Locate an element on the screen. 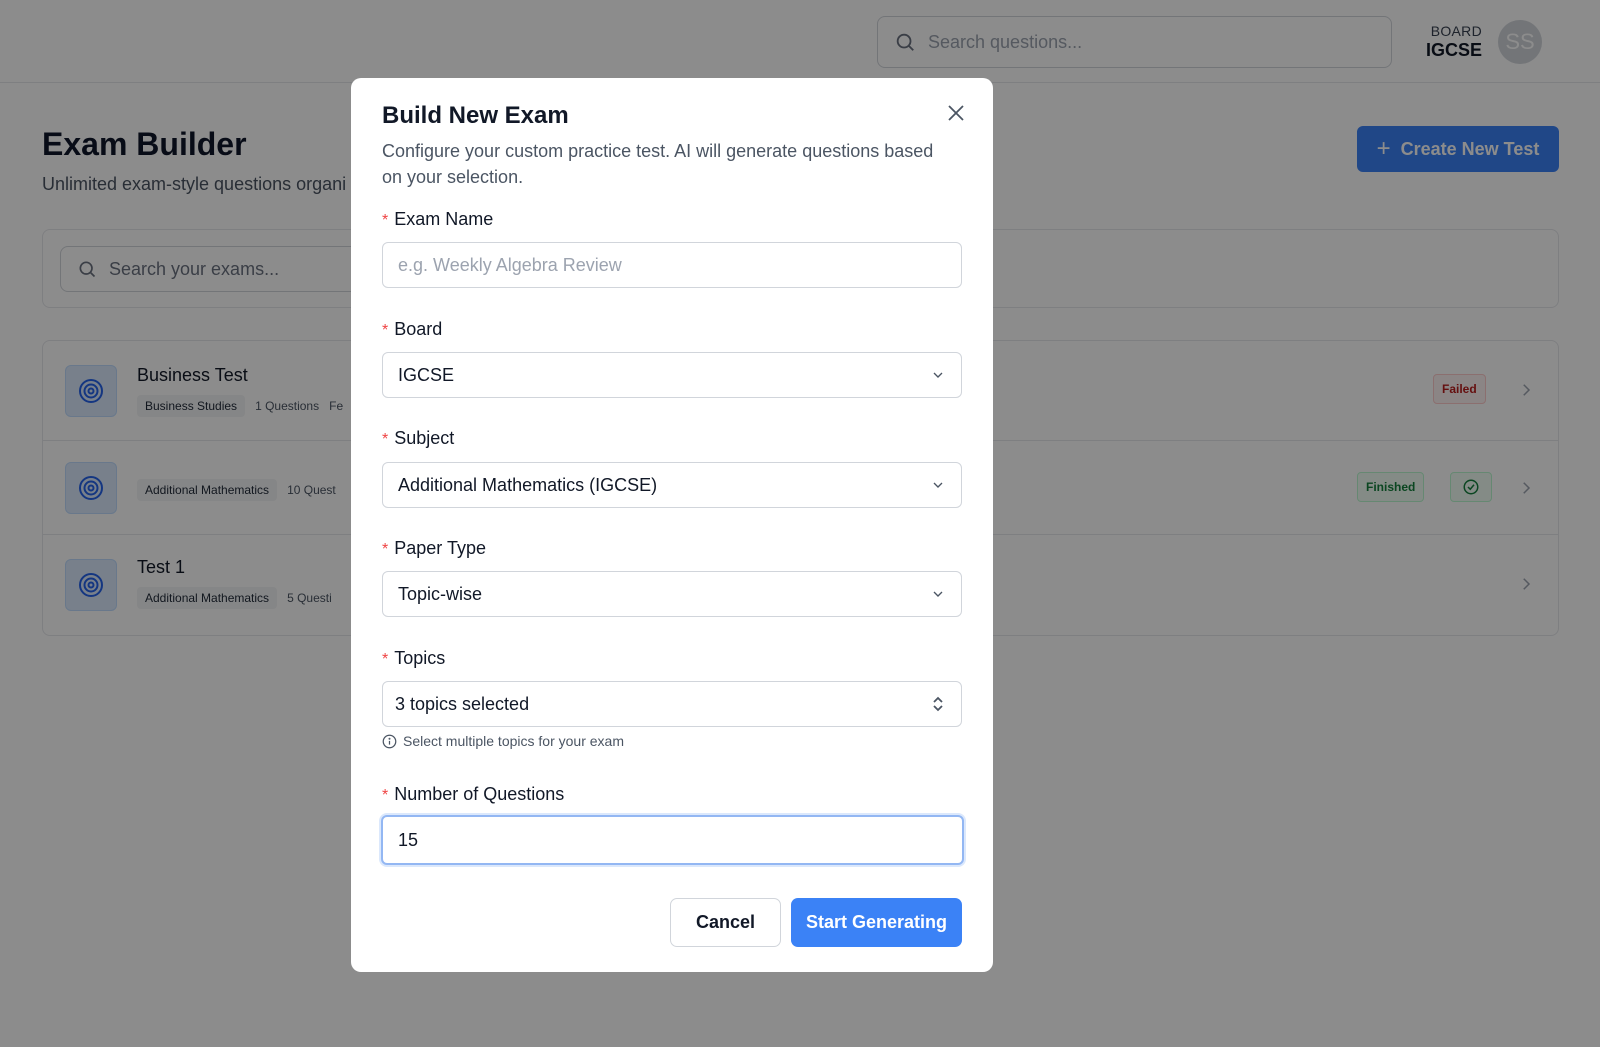 Image resolution: width=1600 pixels, height=1047 pixels. start-generating-button: Start Generating is located at coordinates (876, 922).